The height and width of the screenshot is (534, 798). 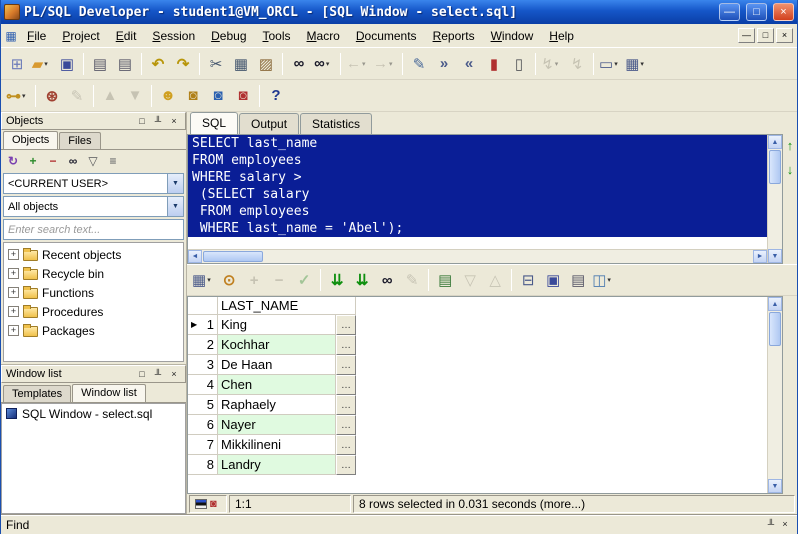 What do you see at coordinates (33, 161) in the screenshot?
I see `add-folder-icon: +` at bounding box center [33, 161].